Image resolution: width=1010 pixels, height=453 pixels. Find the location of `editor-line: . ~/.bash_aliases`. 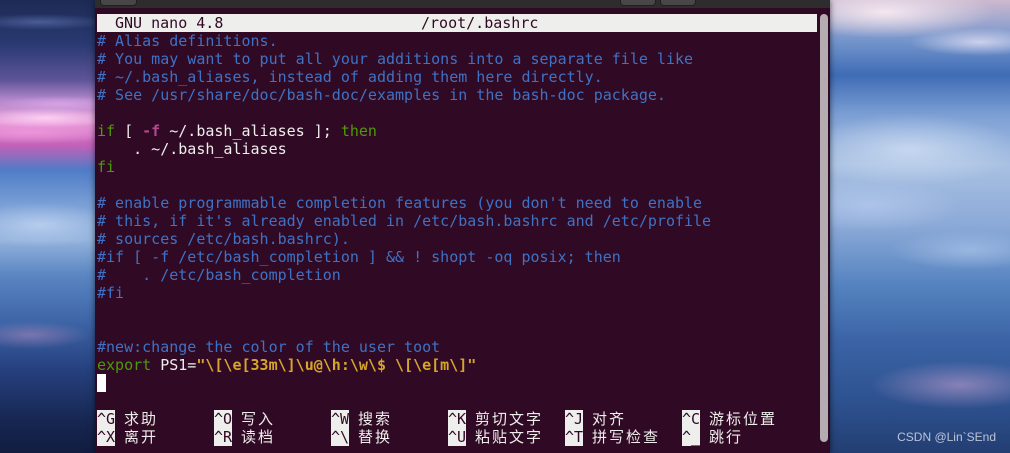

editor-line: . ~/.bash_aliases is located at coordinates (192, 149).